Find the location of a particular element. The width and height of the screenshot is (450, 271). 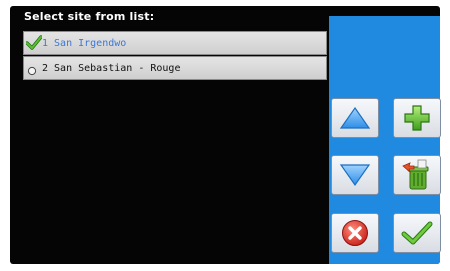

arrow-up-icon is located at coordinates (355, 118).